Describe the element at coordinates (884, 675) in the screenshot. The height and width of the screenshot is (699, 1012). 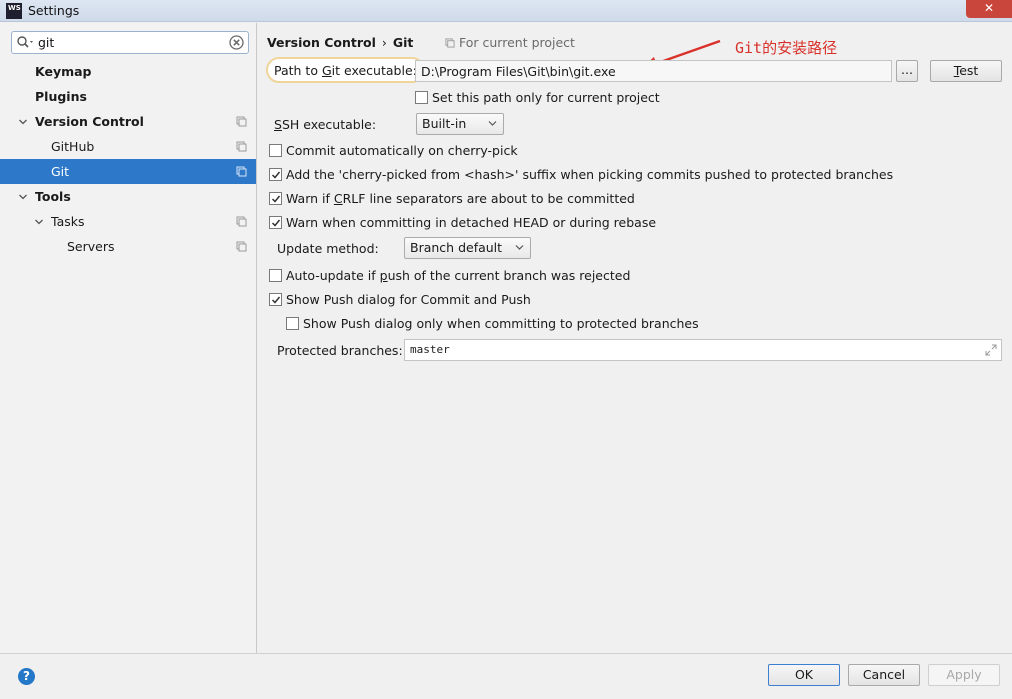
I see `cancel-button: Cancel` at that location.